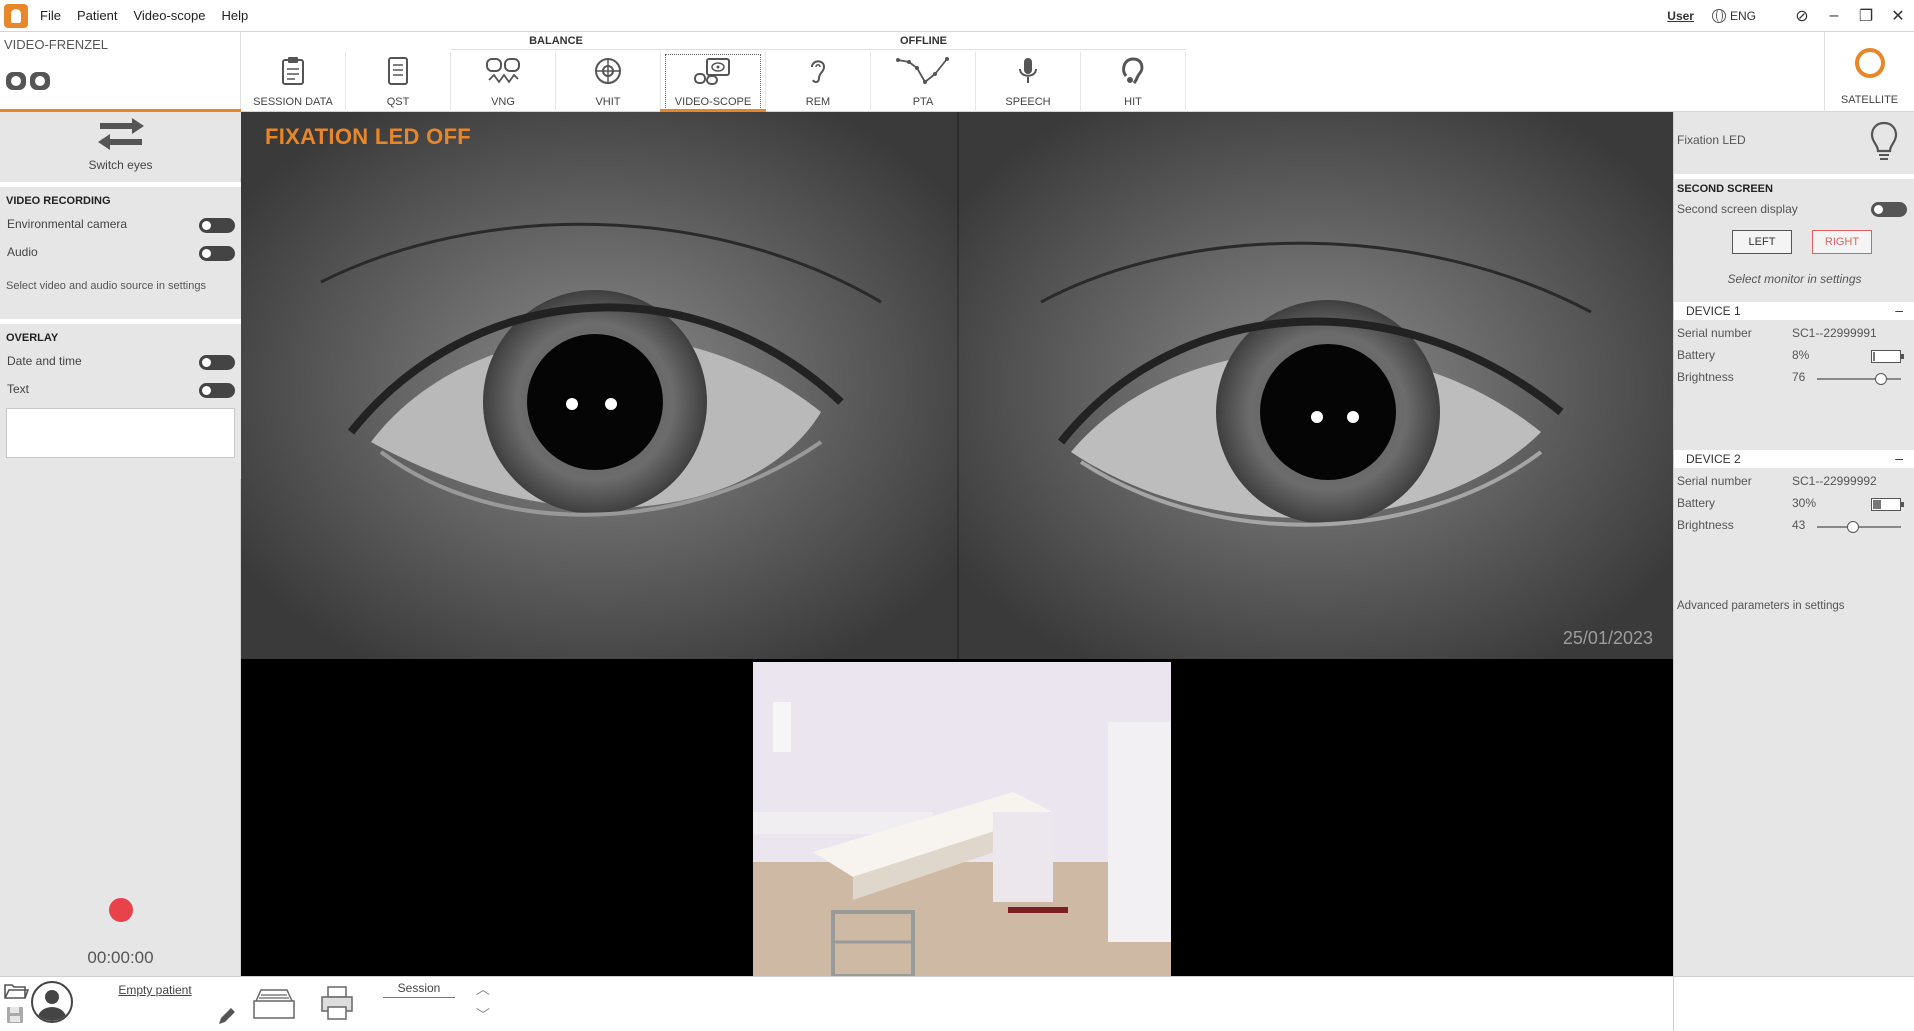 This screenshot has width=1914, height=1031. What do you see at coordinates (419, 989) in the screenshot?
I see `session-tab: Session` at bounding box center [419, 989].